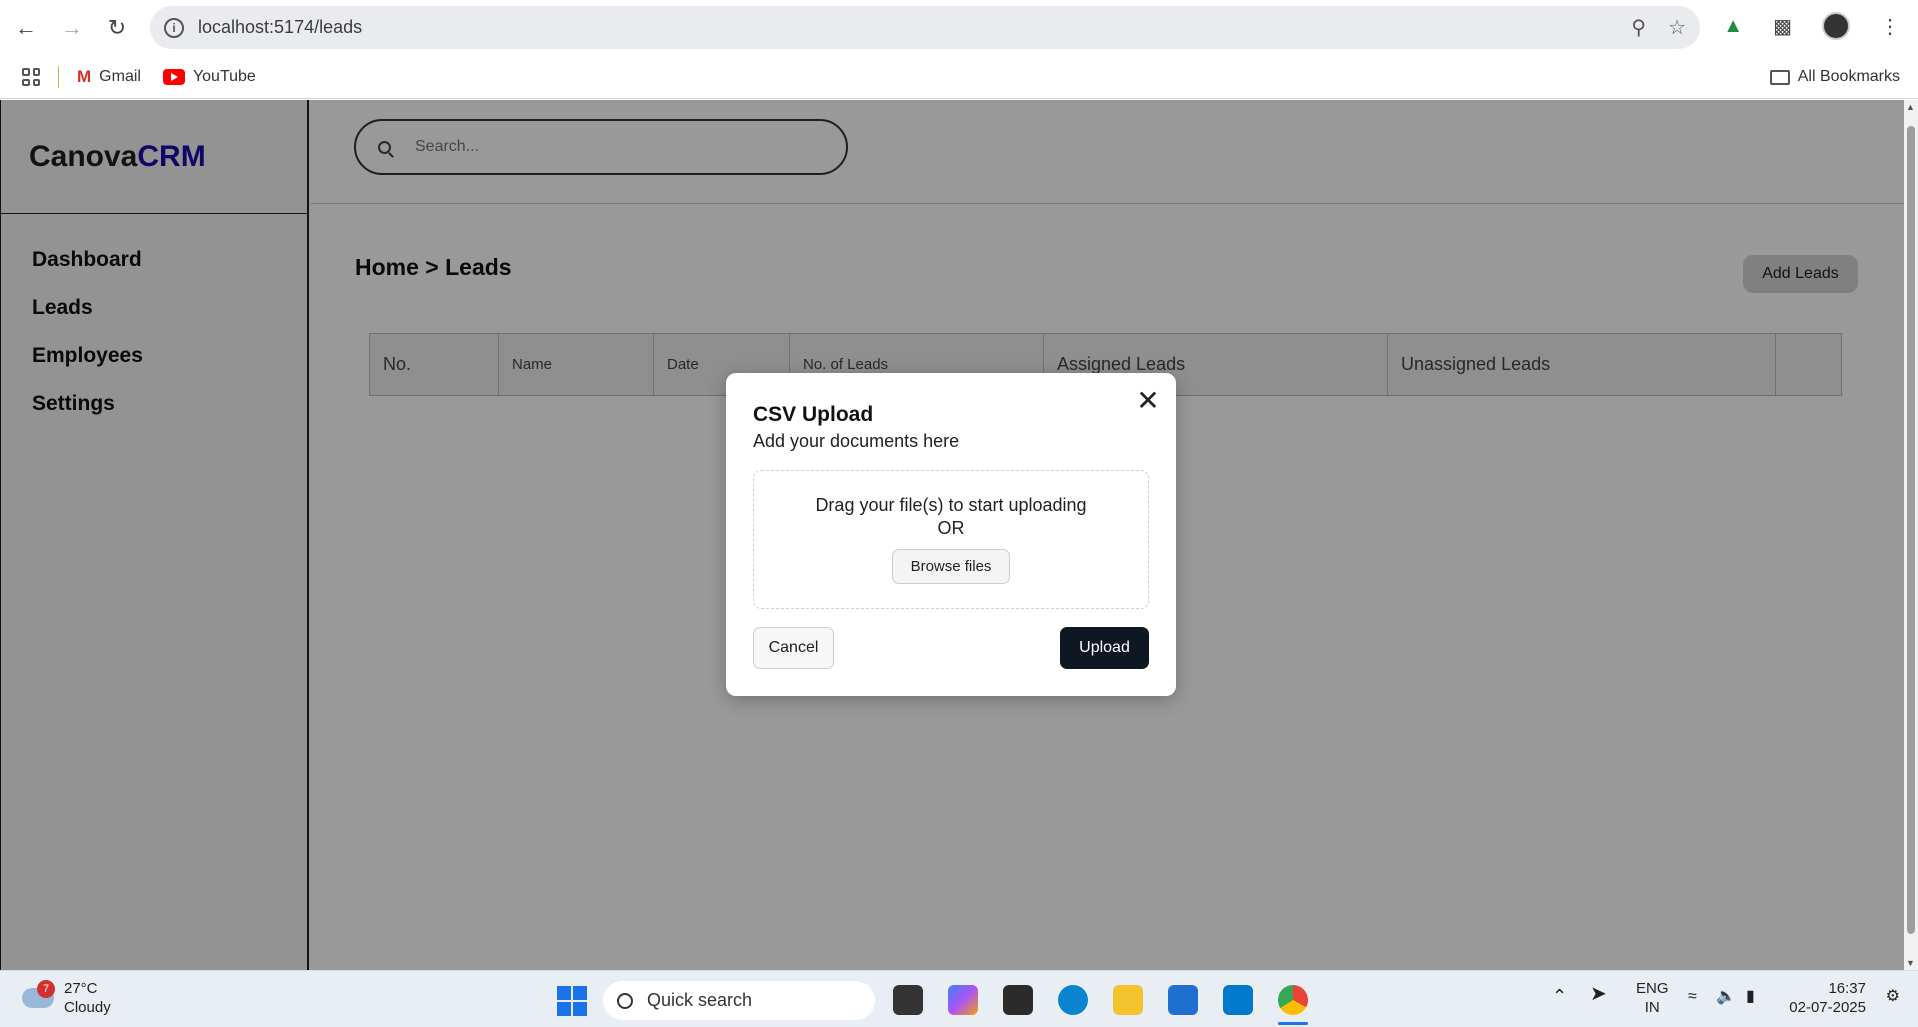 The height and width of the screenshot is (1027, 1918). I want to click on language-indicator: ENG IN, so click(1652, 998).